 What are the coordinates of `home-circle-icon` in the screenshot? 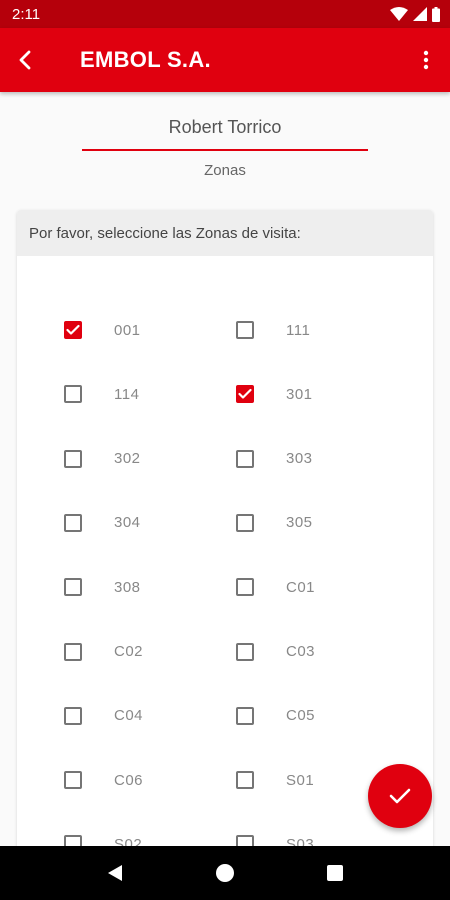 It's located at (225, 873).